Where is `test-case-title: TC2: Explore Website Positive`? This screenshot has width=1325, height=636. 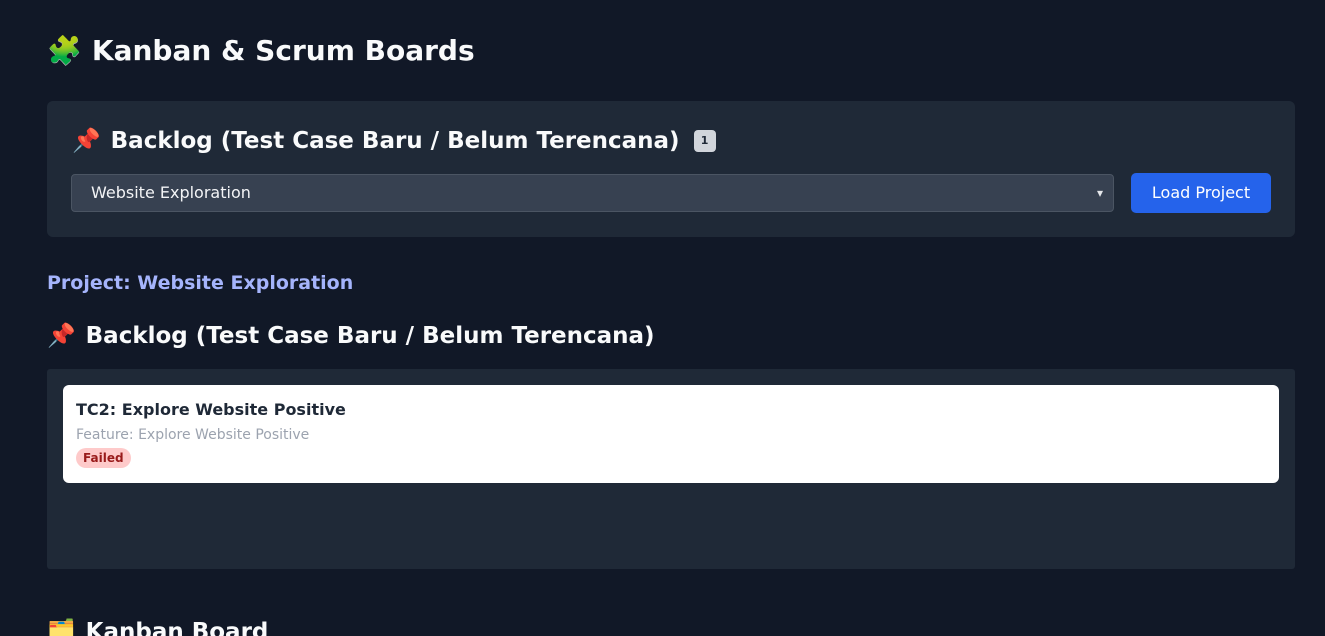 test-case-title: TC2: Explore Website Positive is located at coordinates (211, 409).